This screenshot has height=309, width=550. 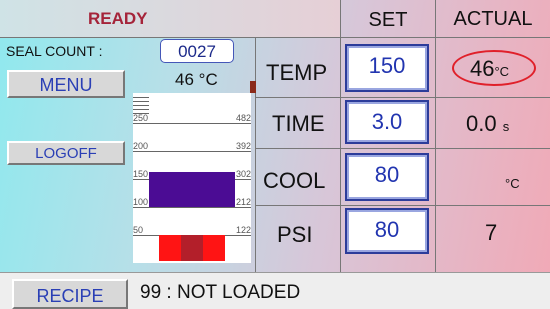 What do you see at coordinates (387, 122) in the screenshot?
I see `set-time-input: 3.0` at bounding box center [387, 122].